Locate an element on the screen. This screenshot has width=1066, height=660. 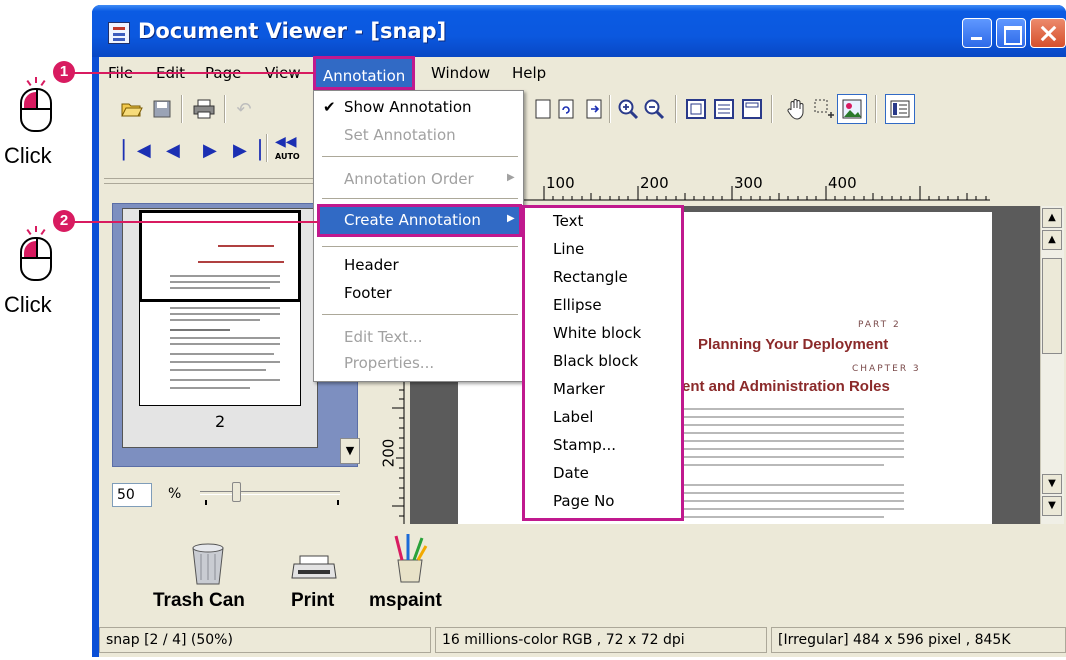
menu-item-create-annotation-label: Create Annotation is located at coordinates (412, 220).